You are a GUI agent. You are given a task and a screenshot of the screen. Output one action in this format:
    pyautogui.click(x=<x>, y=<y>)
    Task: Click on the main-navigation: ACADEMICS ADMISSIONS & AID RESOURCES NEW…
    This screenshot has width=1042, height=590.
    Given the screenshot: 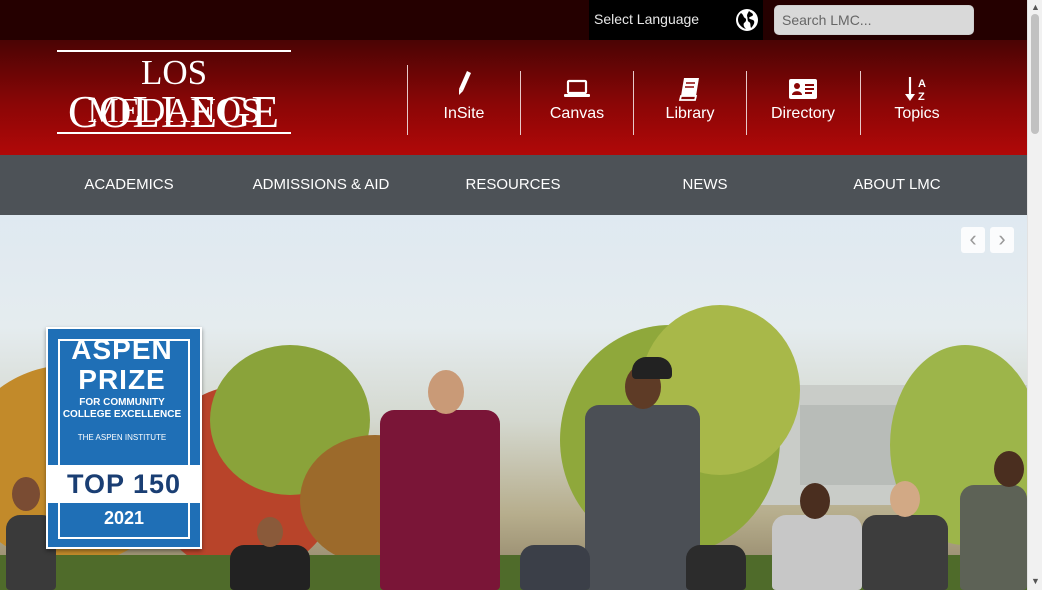 What is the action you would take?
    pyautogui.click(x=513, y=185)
    